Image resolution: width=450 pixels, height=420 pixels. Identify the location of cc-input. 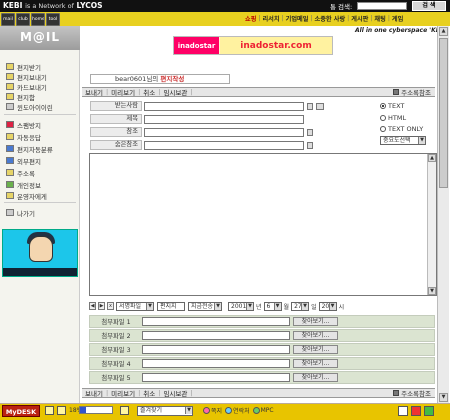
(224, 132).